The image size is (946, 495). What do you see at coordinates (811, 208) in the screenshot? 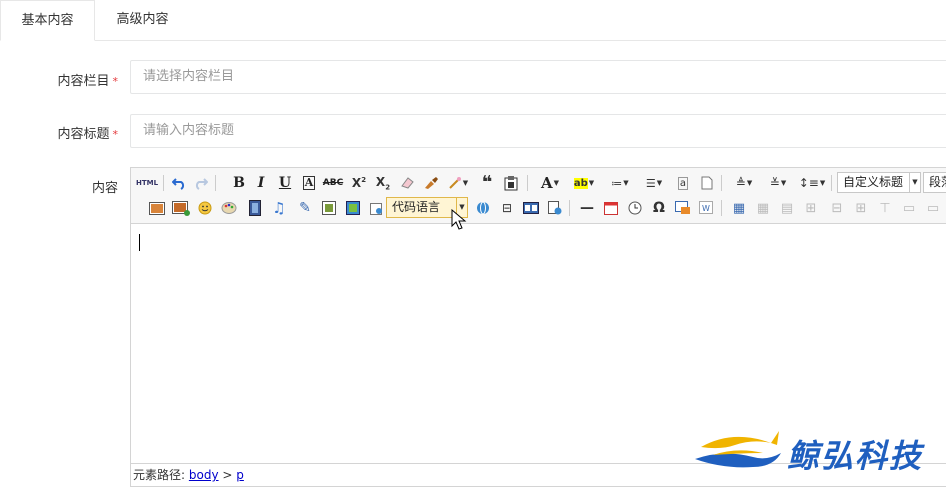
I see `insert-row-button: ⊞` at bounding box center [811, 208].